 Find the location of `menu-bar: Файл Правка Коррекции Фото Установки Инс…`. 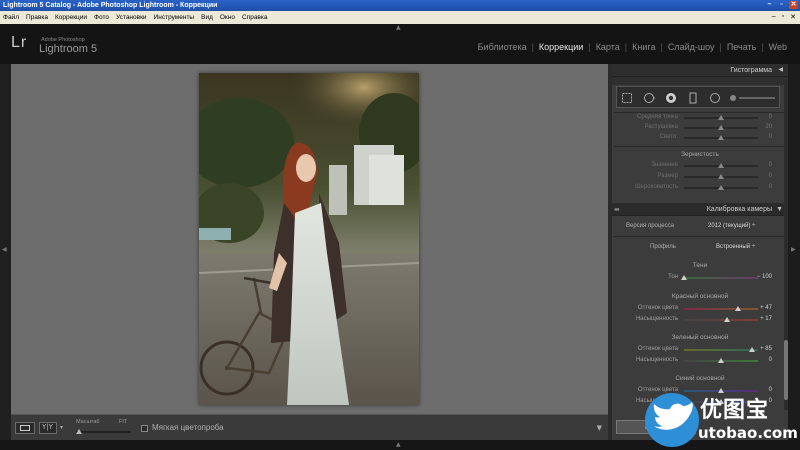

menu-bar: Файл Правка Коррекции Фото Установки Инс… is located at coordinates (400, 17).